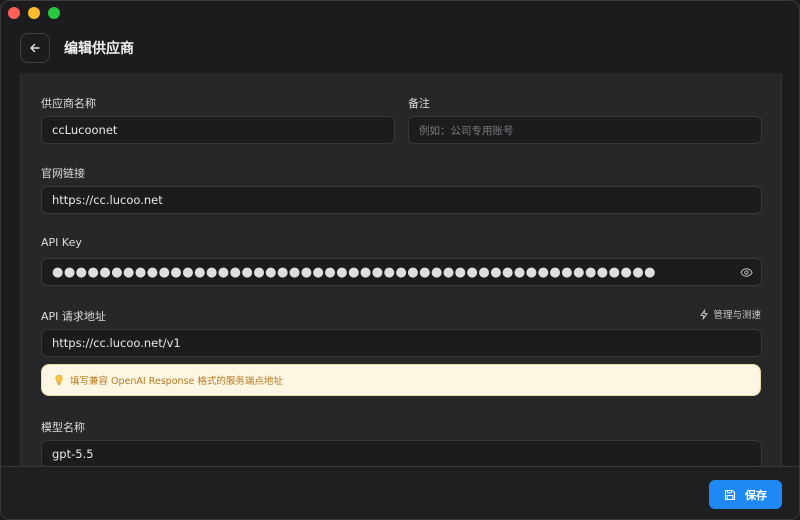 Image resolution: width=800 pixels, height=520 pixels. I want to click on website-label: 官网链接, so click(63, 173).